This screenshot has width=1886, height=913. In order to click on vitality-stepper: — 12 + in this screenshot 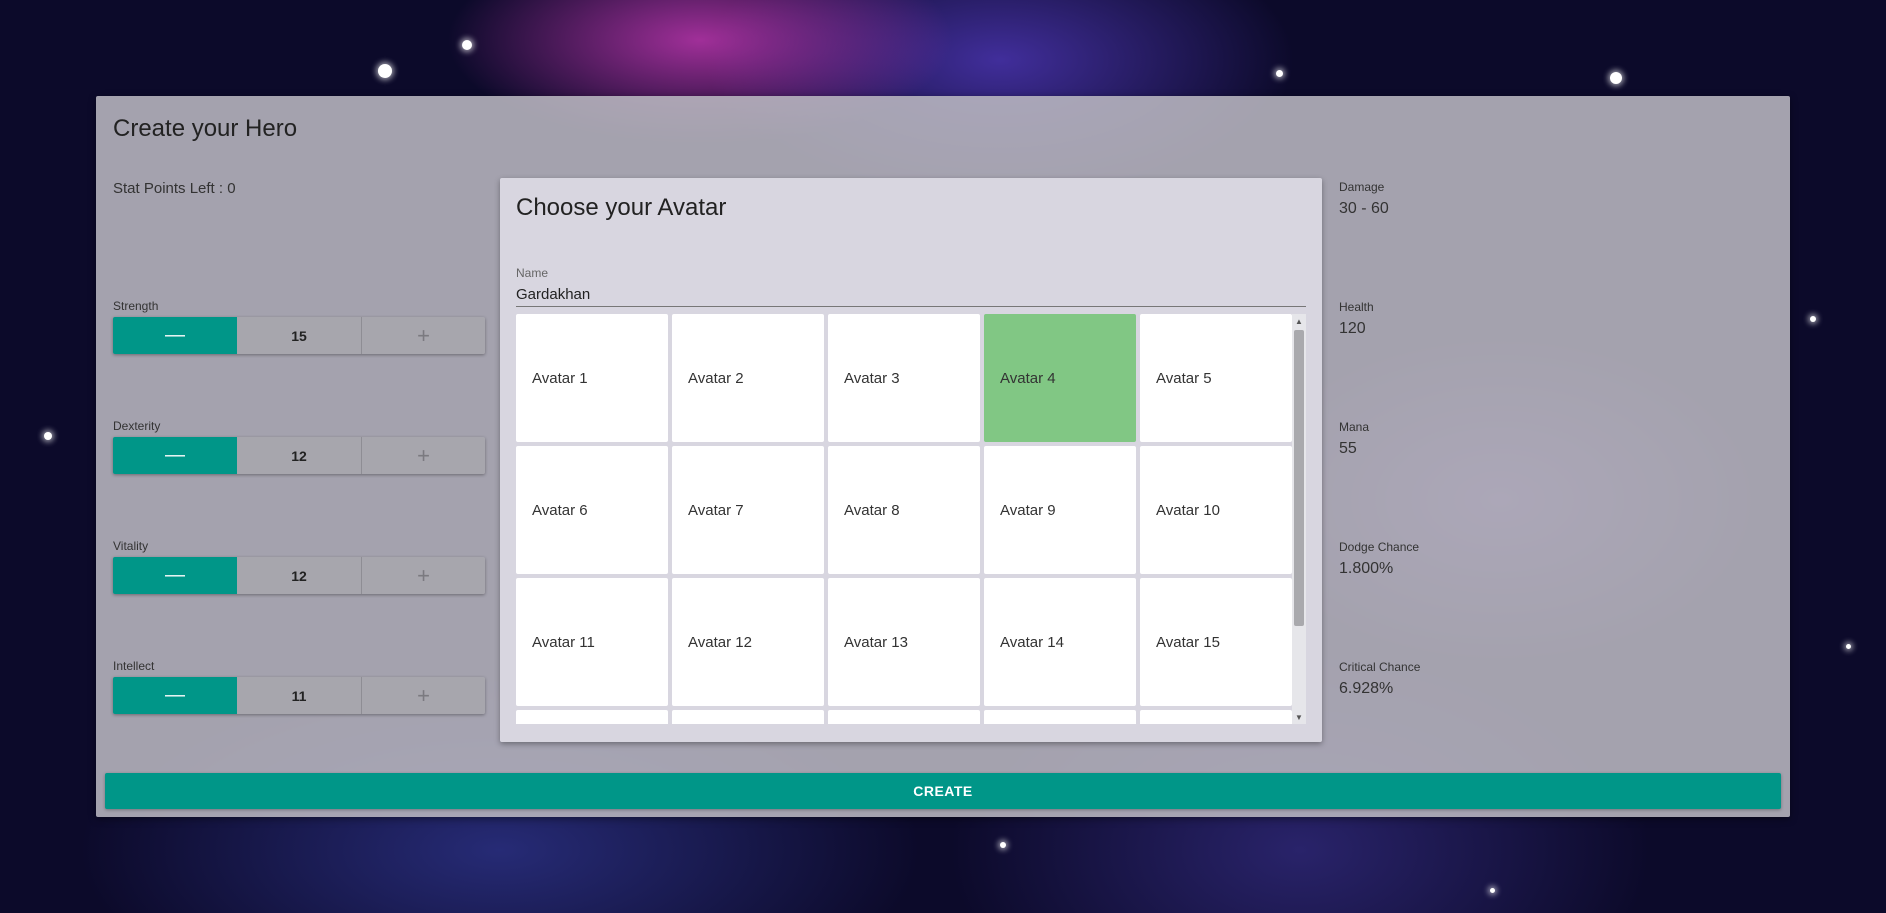, I will do `click(299, 575)`.